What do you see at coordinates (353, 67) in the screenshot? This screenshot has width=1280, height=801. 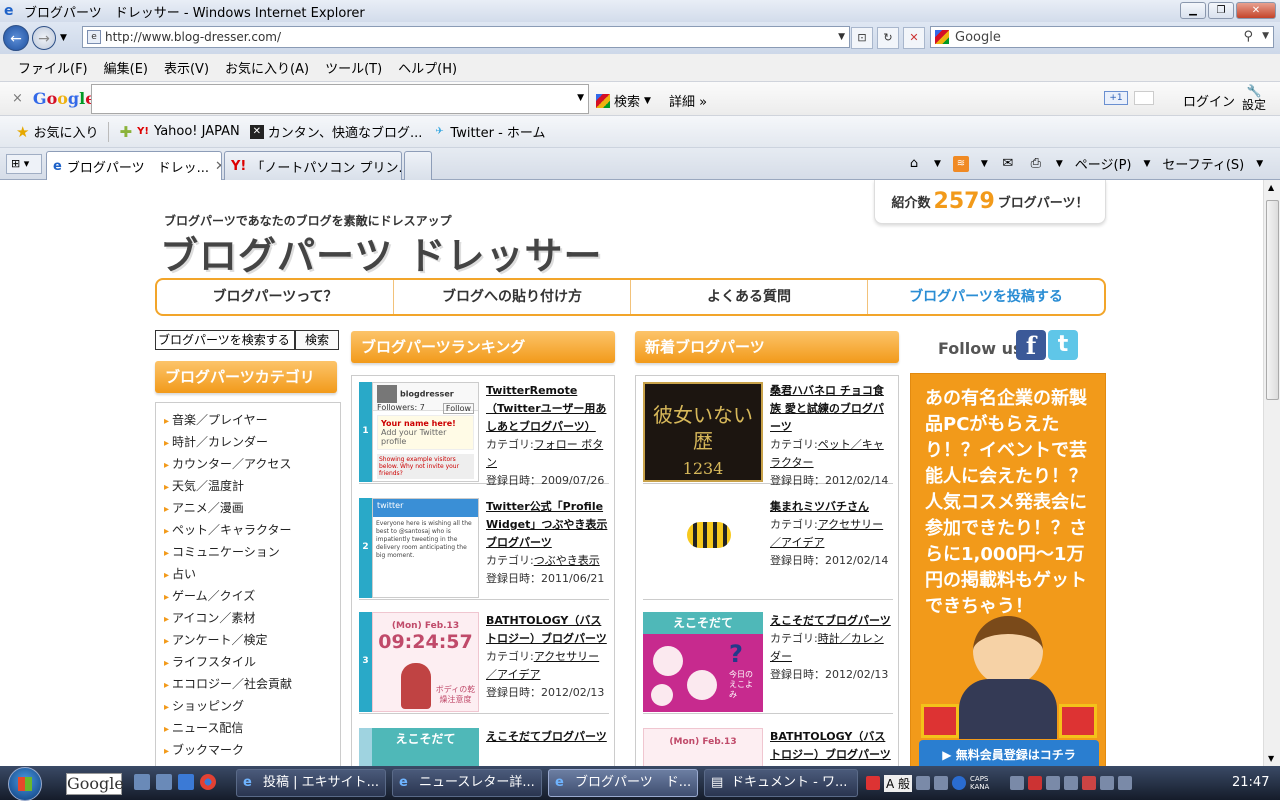 I see `menu-tools: ツール(T)` at bounding box center [353, 67].